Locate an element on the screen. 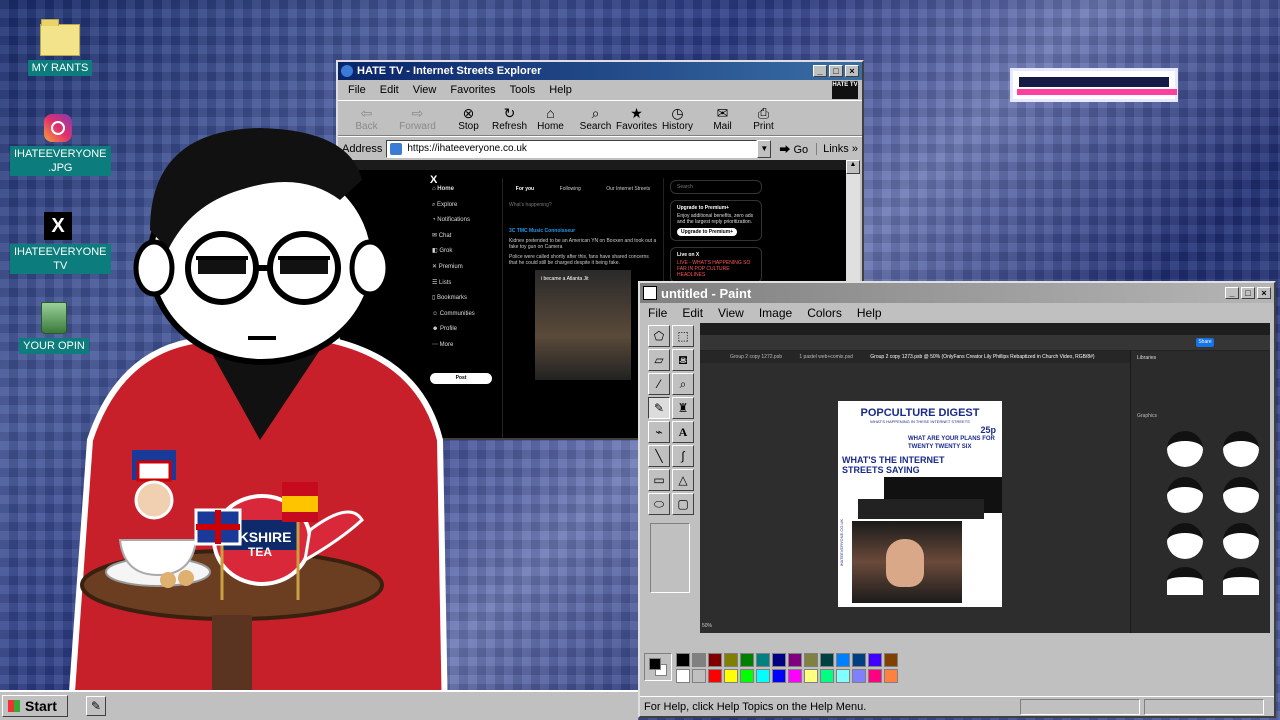 Image resolution: width=1280 pixels, height=720 pixels. menu-image: Image is located at coordinates (775, 313).